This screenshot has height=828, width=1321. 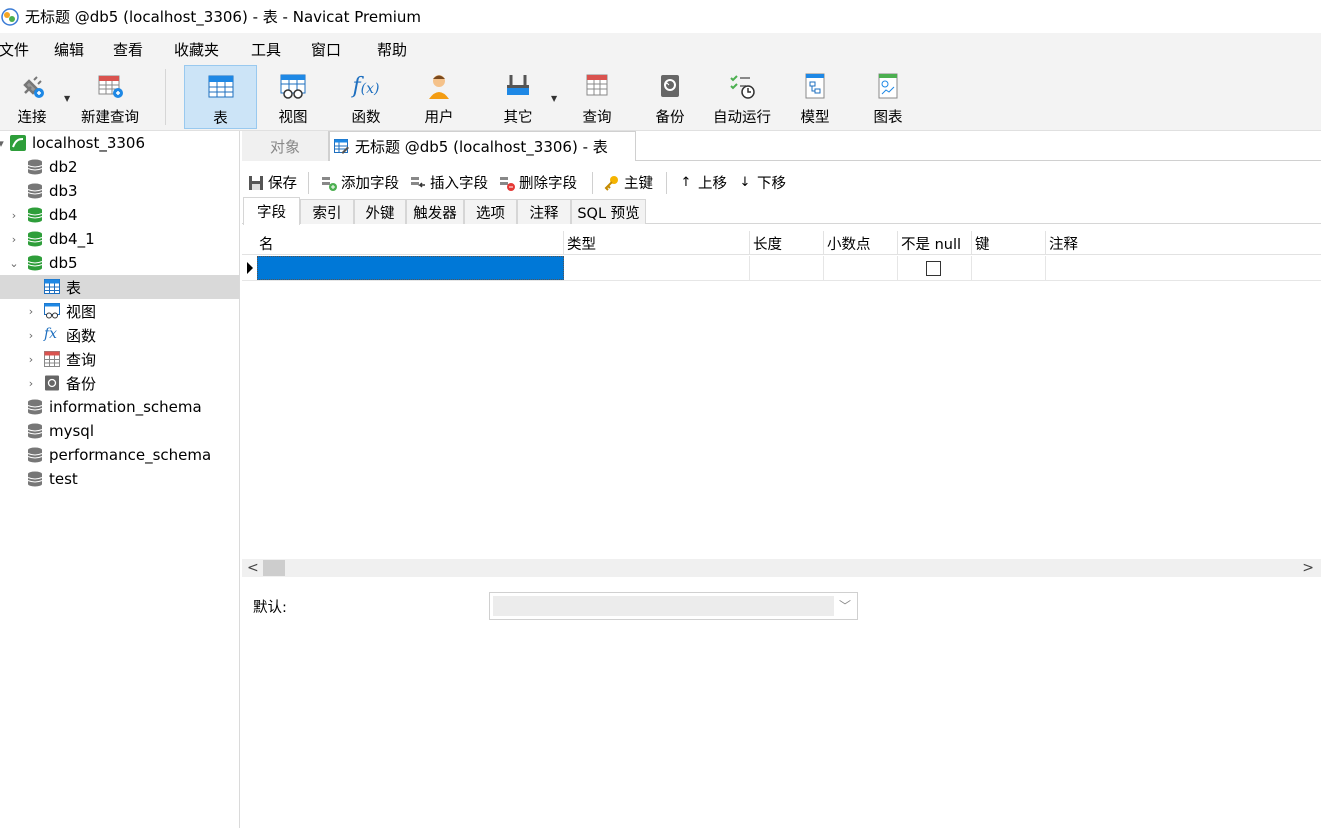 I want to click on tree-db-db2: db2, so click(x=119, y=167).